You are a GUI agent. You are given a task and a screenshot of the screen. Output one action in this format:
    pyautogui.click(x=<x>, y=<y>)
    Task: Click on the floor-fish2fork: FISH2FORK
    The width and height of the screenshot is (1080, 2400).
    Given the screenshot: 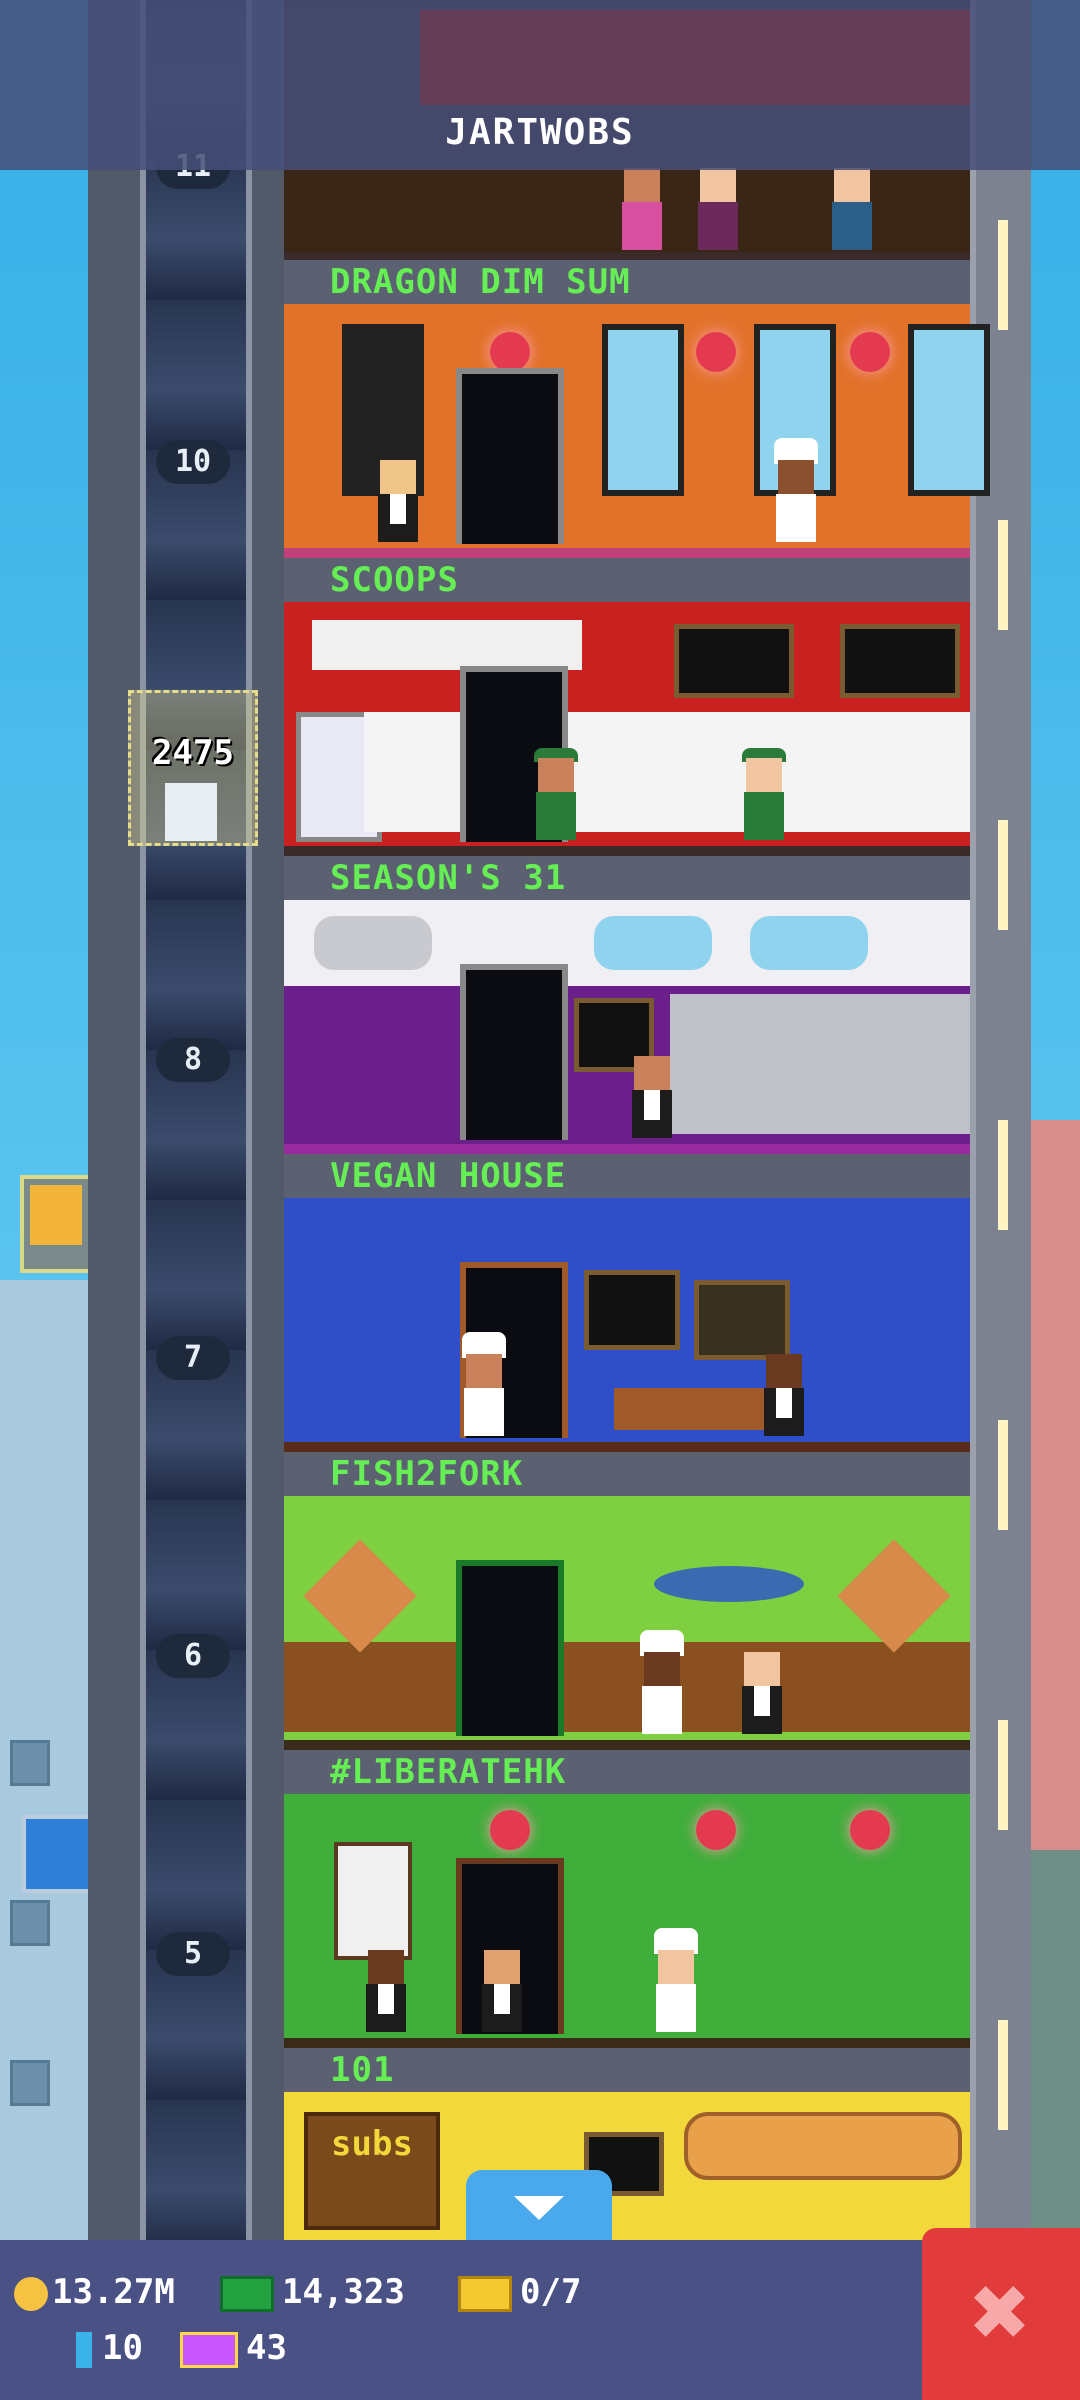 What is the action you would take?
    pyautogui.click(x=627, y=1601)
    